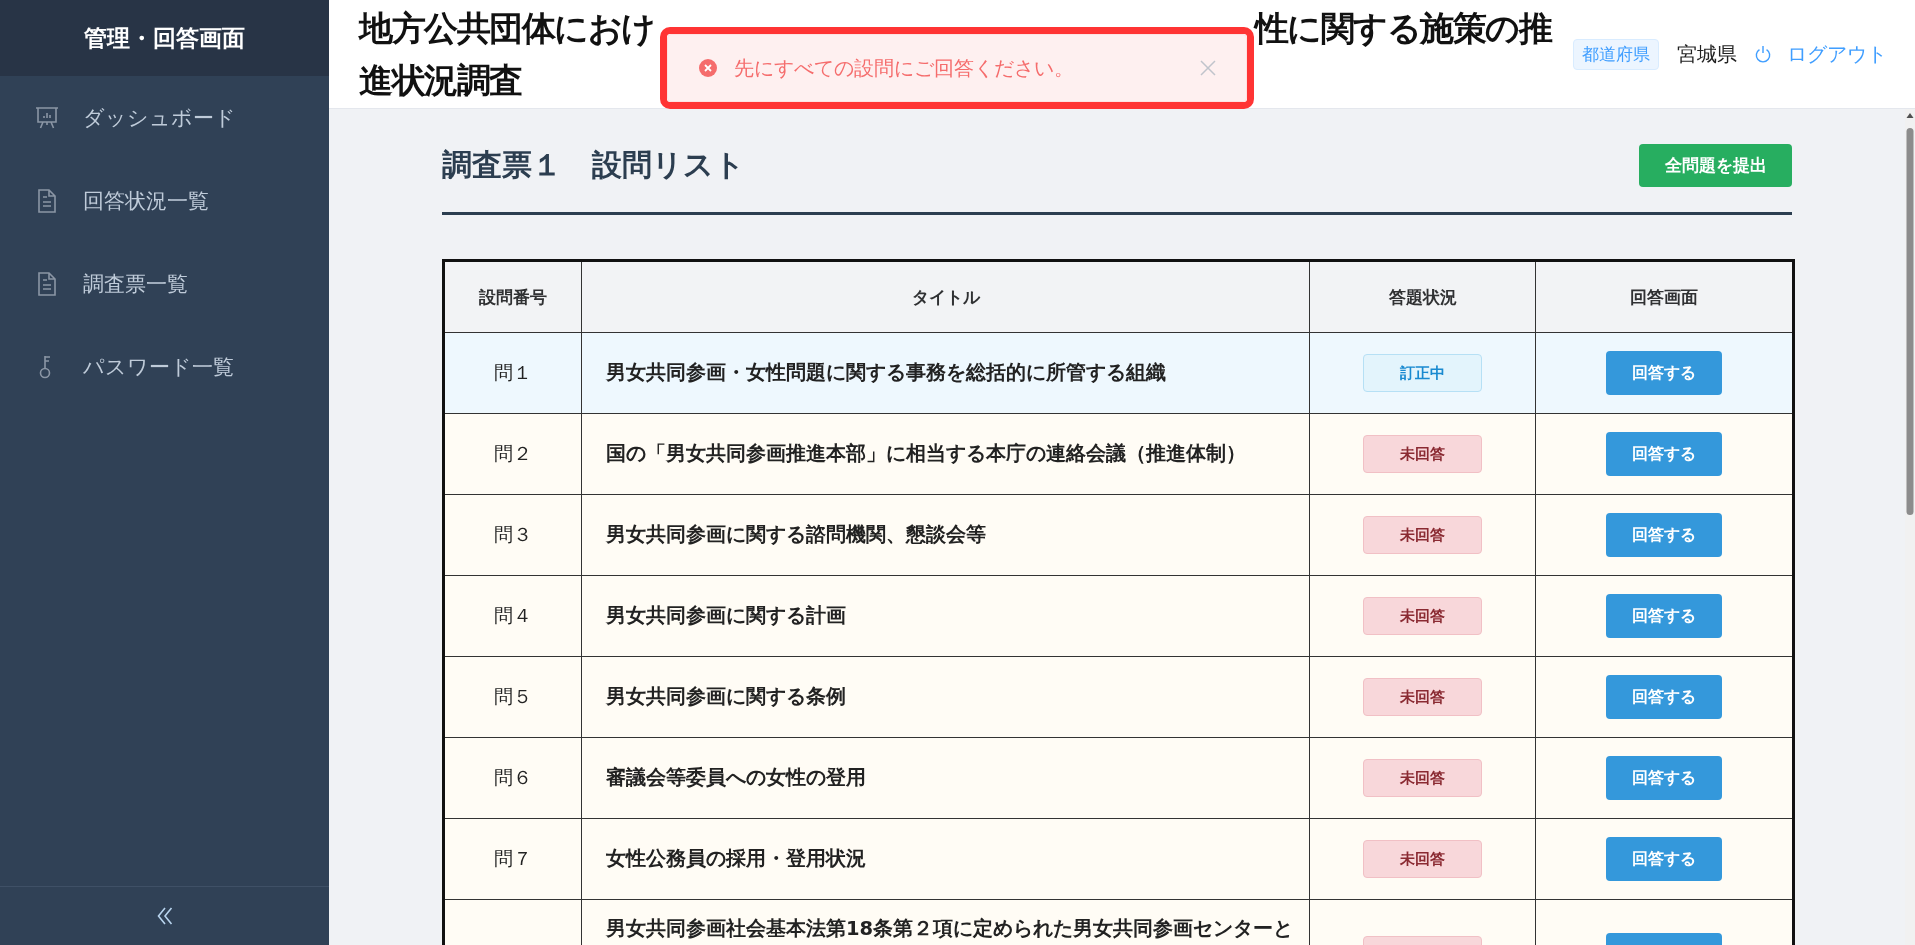 This screenshot has width=1915, height=945. What do you see at coordinates (1707, 54) in the screenshot?
I see `user-name: 宮城県` at bounding box center [1707, 54].